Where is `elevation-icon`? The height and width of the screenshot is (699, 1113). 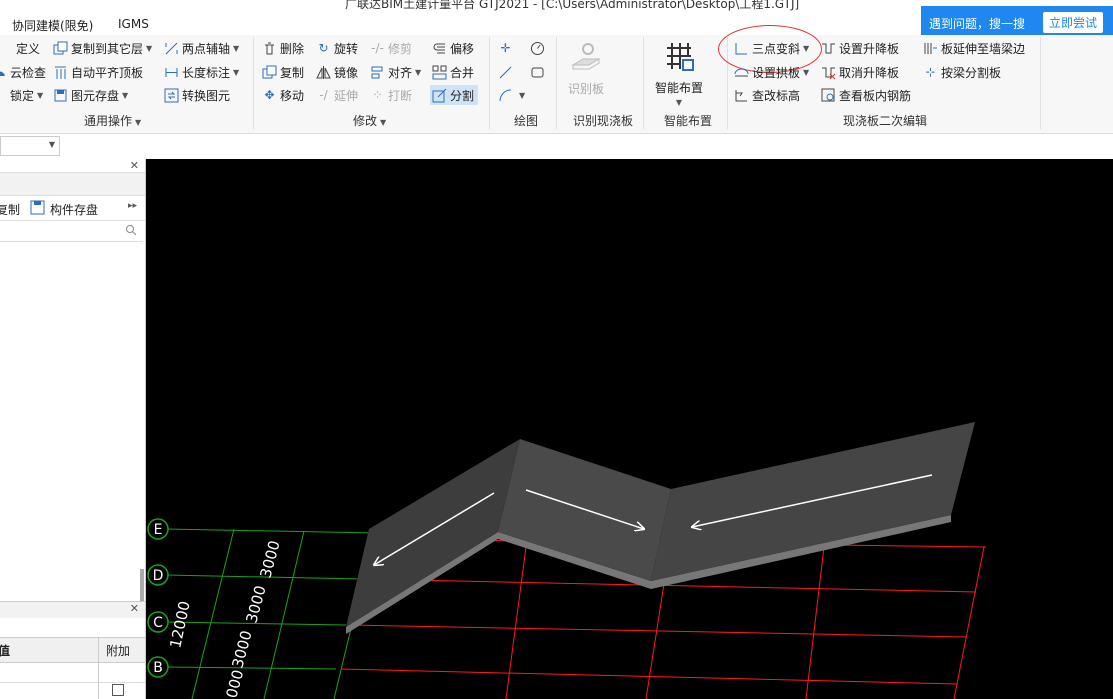
elevation-icon is located at coordinates (741, 95).